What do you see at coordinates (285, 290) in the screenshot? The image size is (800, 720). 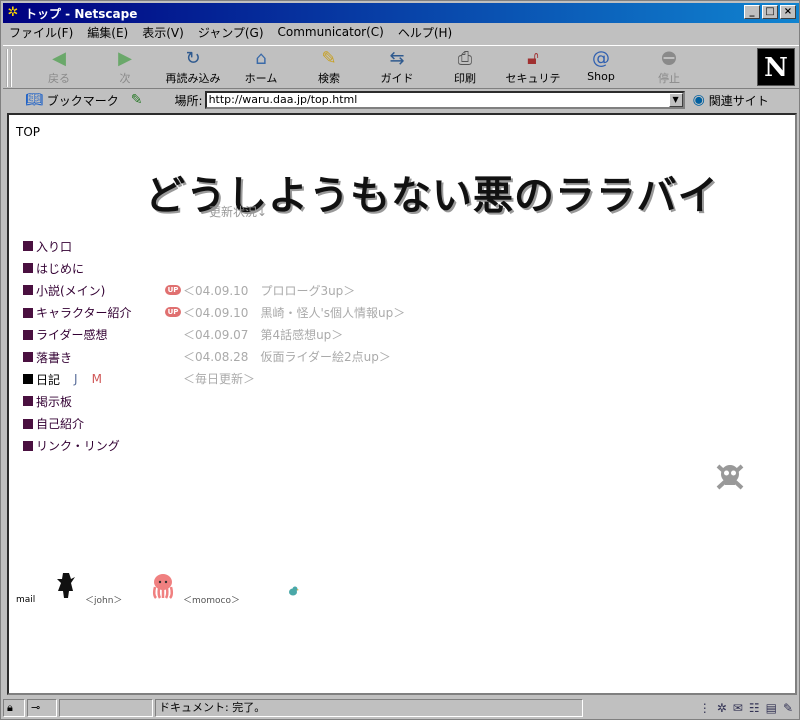 I see `news-item: UP ＜04.09.10 プロローグ3up＞` at bounding box center [285, 290].